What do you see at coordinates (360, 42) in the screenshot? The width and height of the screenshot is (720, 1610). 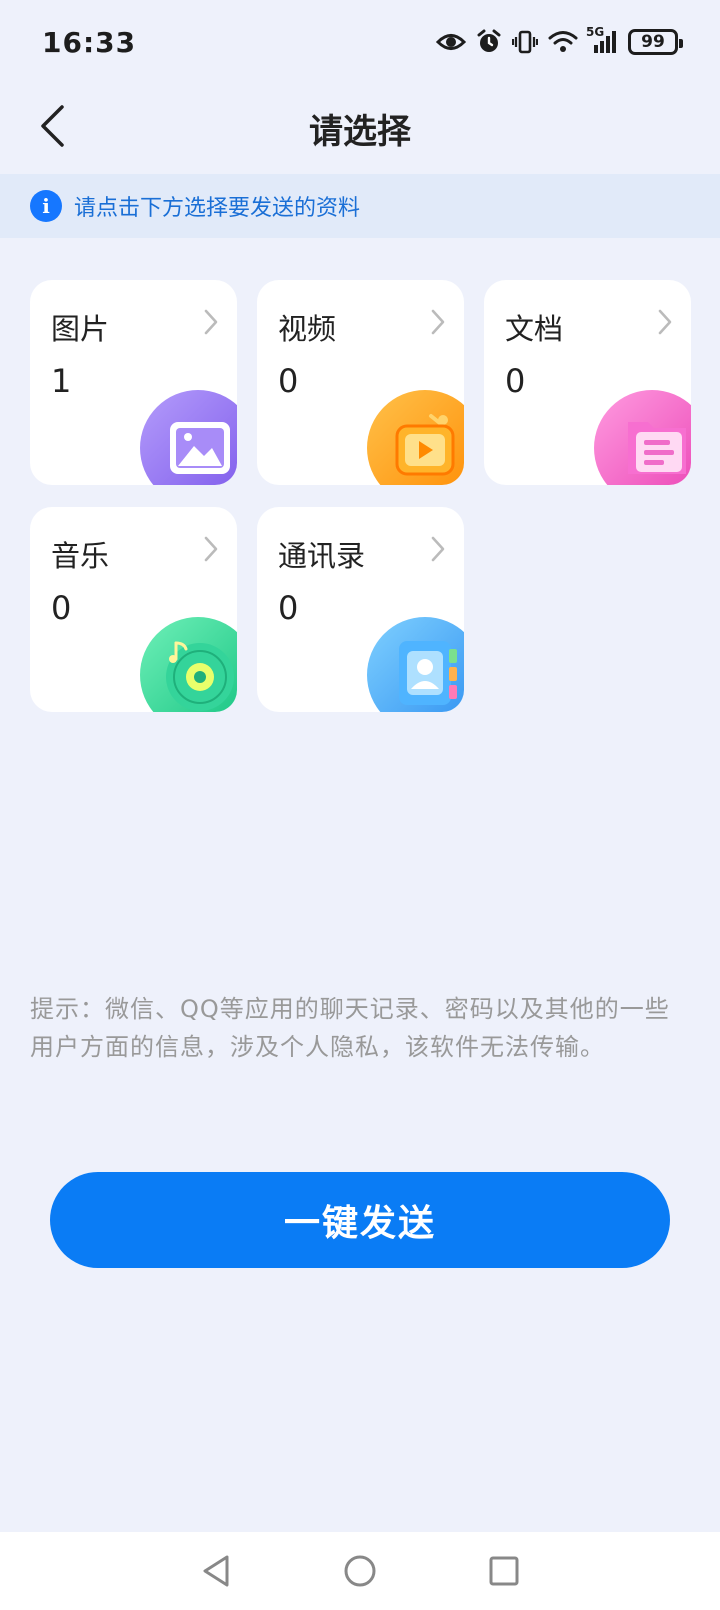 I see `status-bar: 16:33 5G 99` at bounding box center [360, 42].